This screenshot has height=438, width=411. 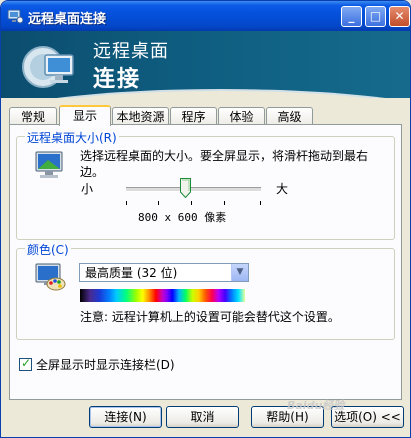 I want to click on resolution-slider-thumb, so click(x=185, y=188).